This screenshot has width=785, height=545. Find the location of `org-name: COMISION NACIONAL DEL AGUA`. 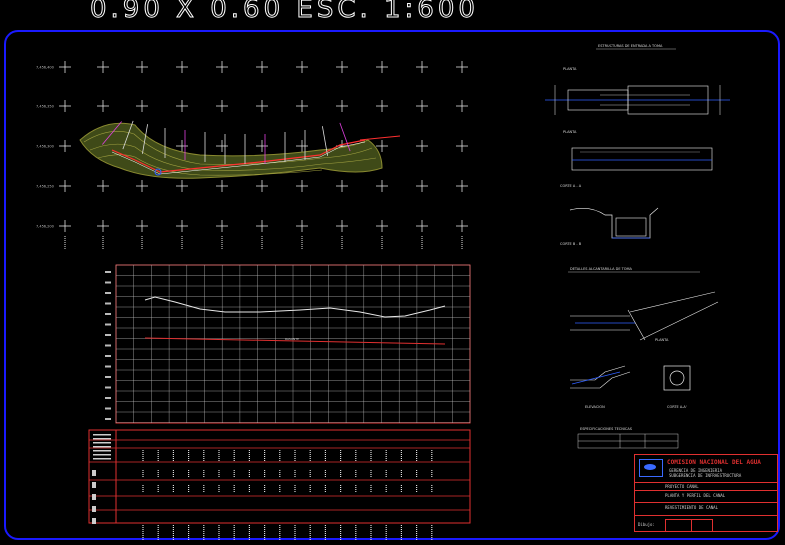

org-name: COMISION NACIONAL DEL AGUA is located at coordinates (714, 462).